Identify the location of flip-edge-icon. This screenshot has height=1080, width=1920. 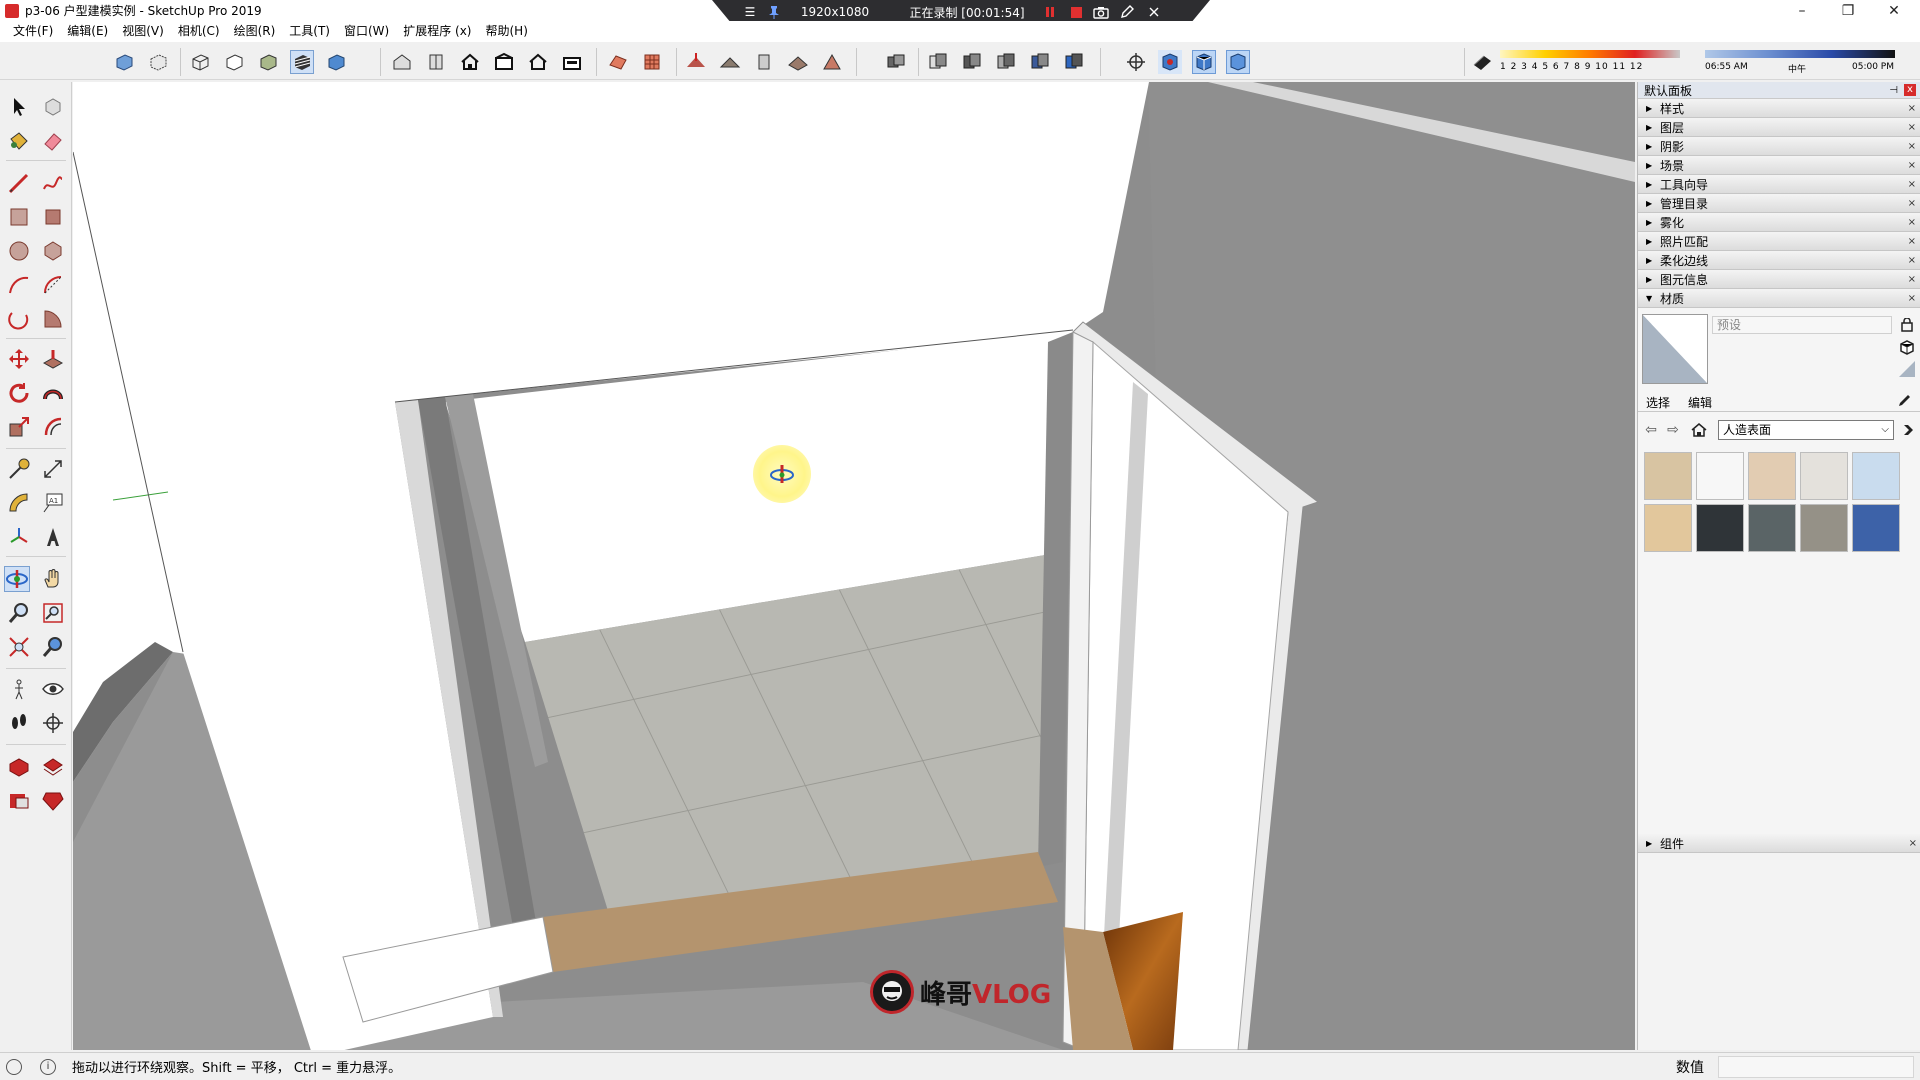
(832, 62).